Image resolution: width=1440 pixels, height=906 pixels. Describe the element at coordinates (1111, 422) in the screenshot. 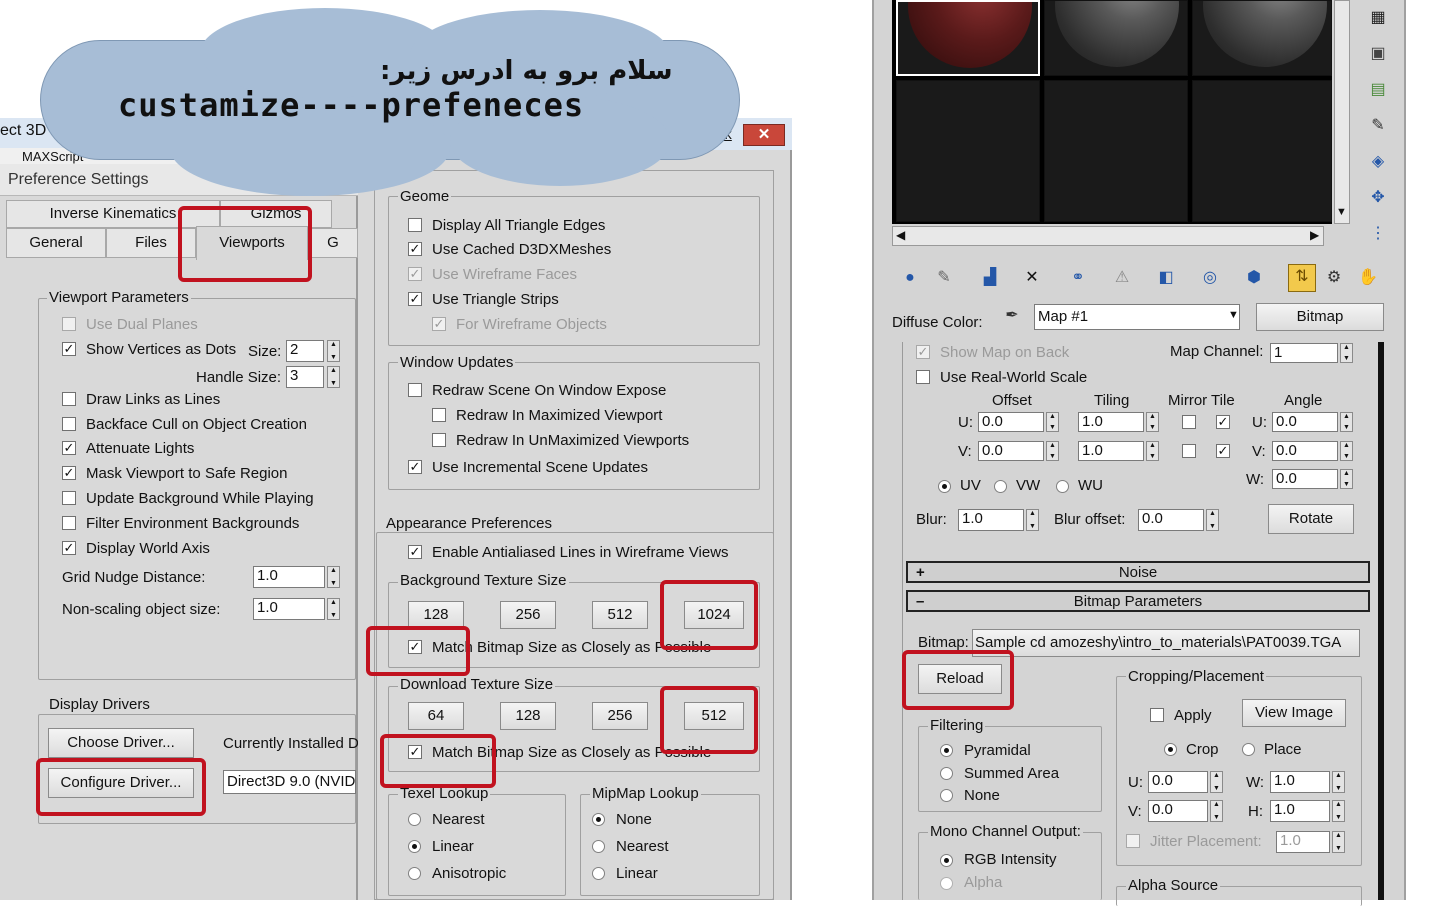

I see `tiling-u-field: 1.0` at that location.